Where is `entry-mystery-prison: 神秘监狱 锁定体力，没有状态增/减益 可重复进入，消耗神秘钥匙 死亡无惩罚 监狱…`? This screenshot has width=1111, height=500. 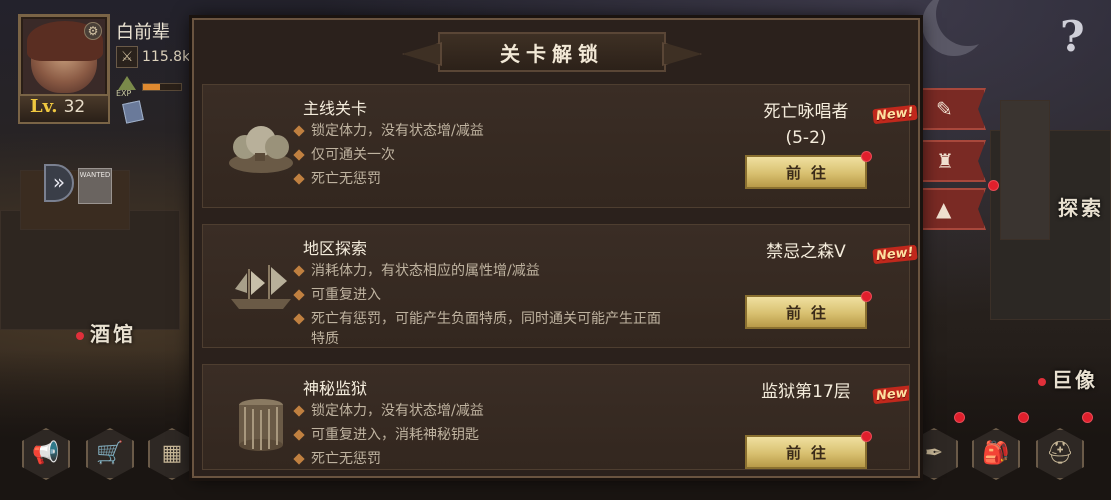
entry-mystery-prison: 神秘监狱 锁定体力，没有状态增/减益 可重复进入，消耗神秘钥匙 死亡无惩罚 监狱… is located at coordinates (556, 417).